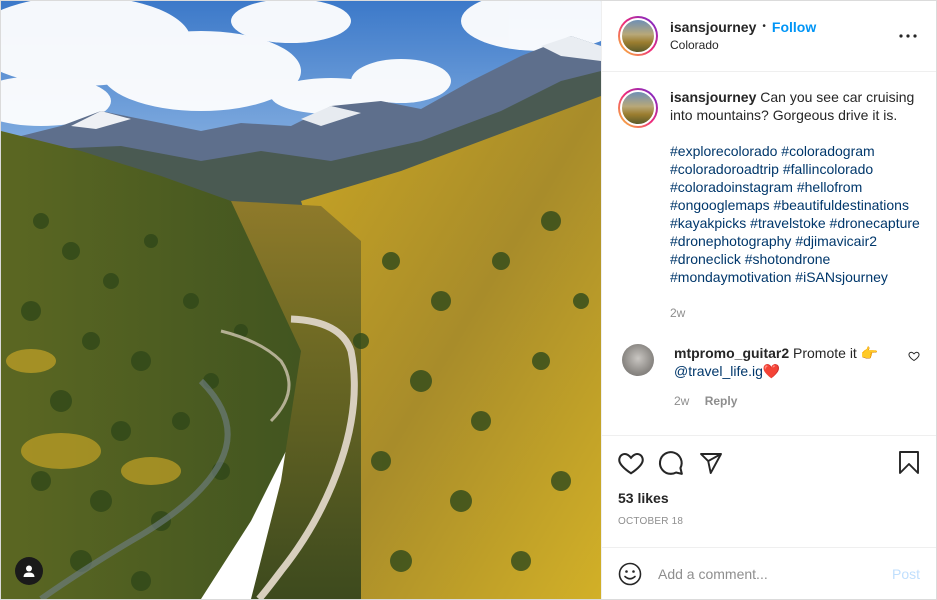  I want to click on save-button, so click(900, 463).